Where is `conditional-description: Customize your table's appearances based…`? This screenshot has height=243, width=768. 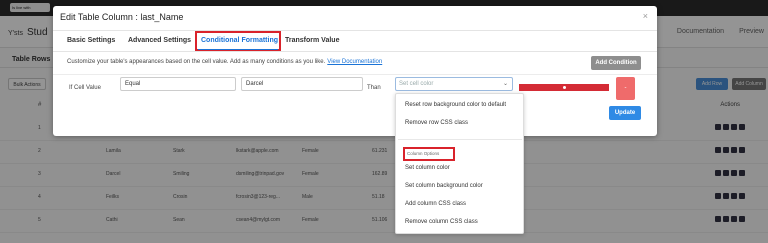
conditional-description: Customize your table's appearances based… is located at coordinates (224, 62).